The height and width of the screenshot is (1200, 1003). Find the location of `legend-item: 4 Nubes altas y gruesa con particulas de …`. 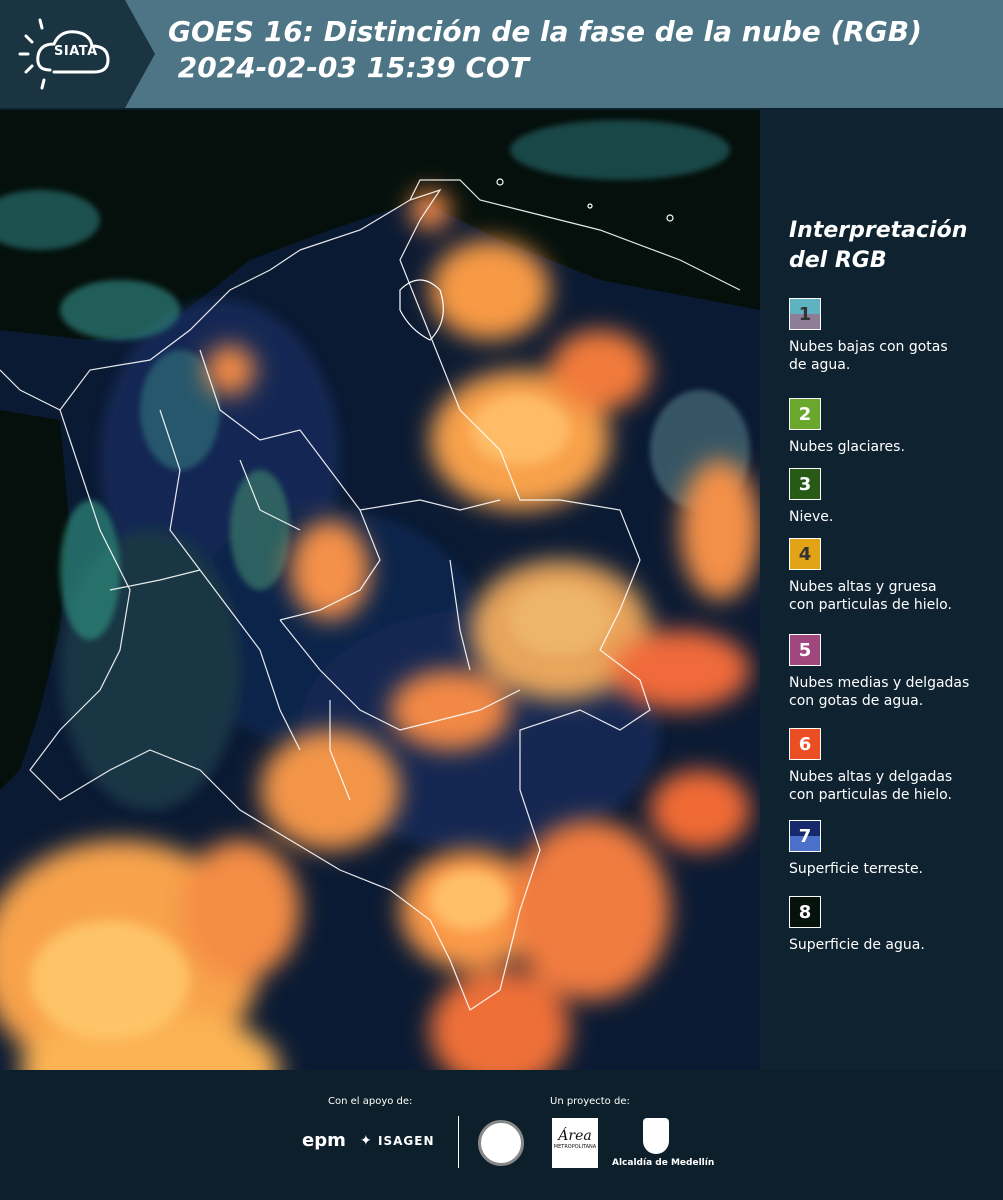

legend-item: 4 Nubes altas y gruesa con particulas de … is located at coordinates (894, 576).